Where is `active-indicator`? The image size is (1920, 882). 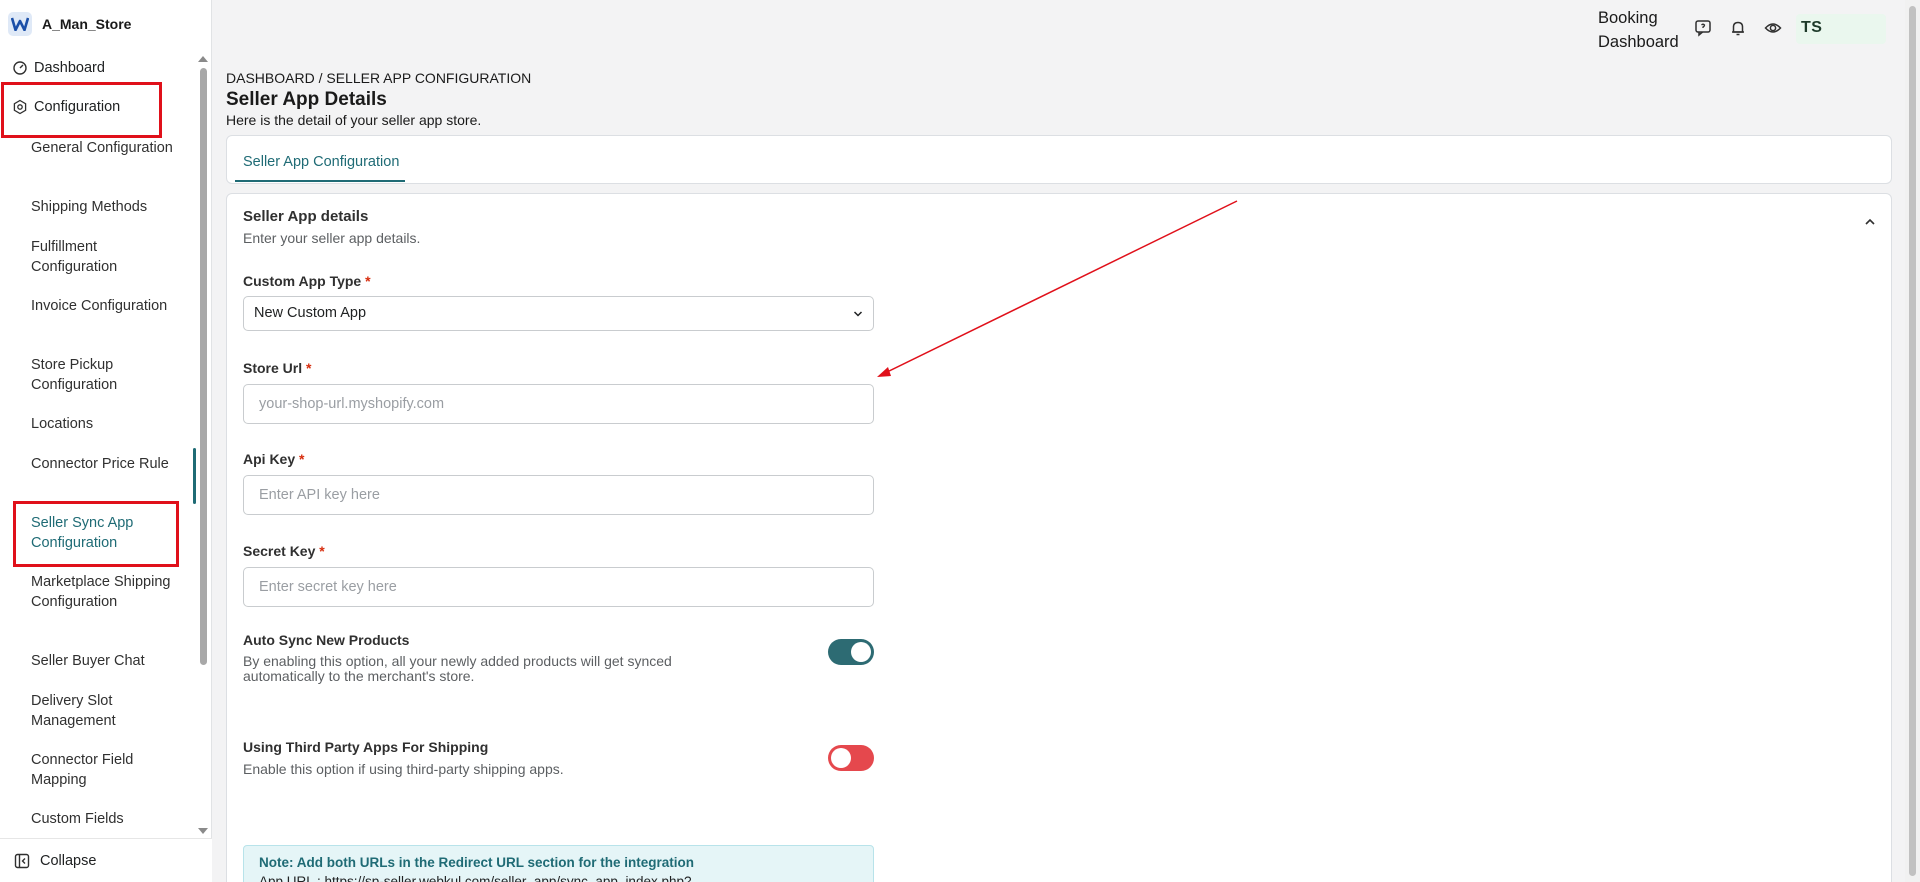 active-indicator is located at coordinates (194, 476).